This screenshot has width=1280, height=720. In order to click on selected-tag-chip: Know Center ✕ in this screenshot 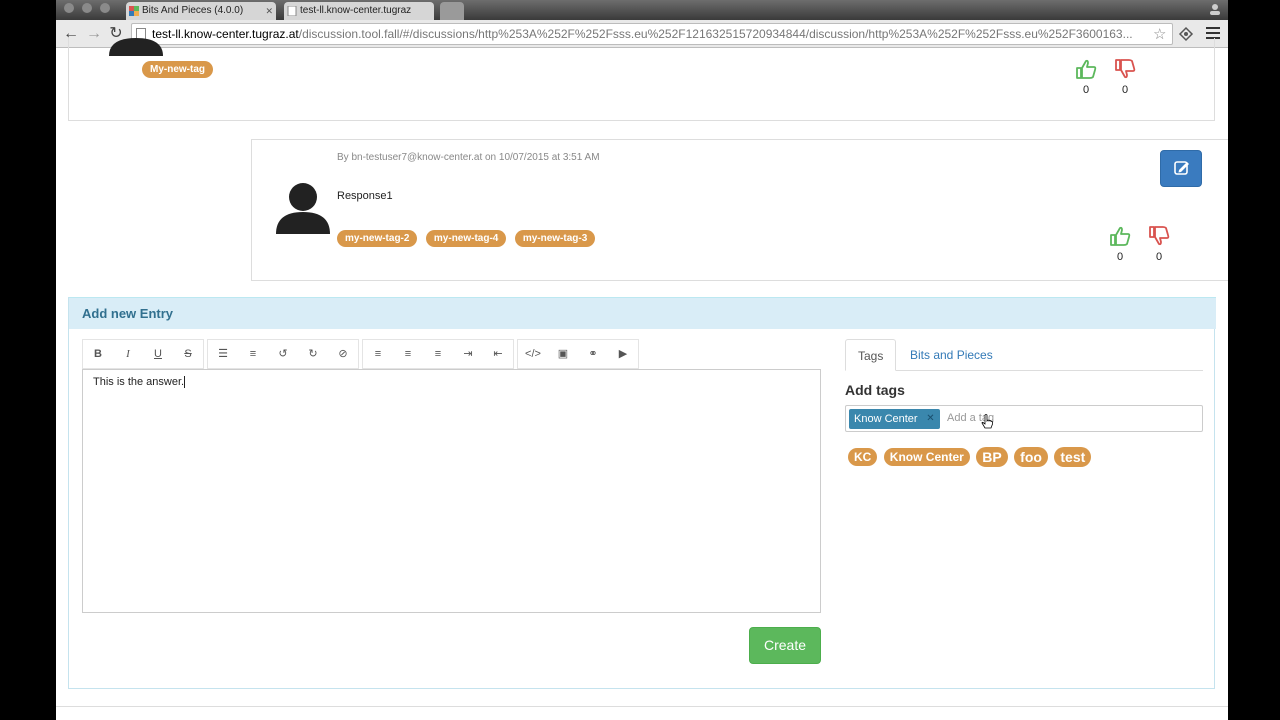, I will do `click(894, 419)`.